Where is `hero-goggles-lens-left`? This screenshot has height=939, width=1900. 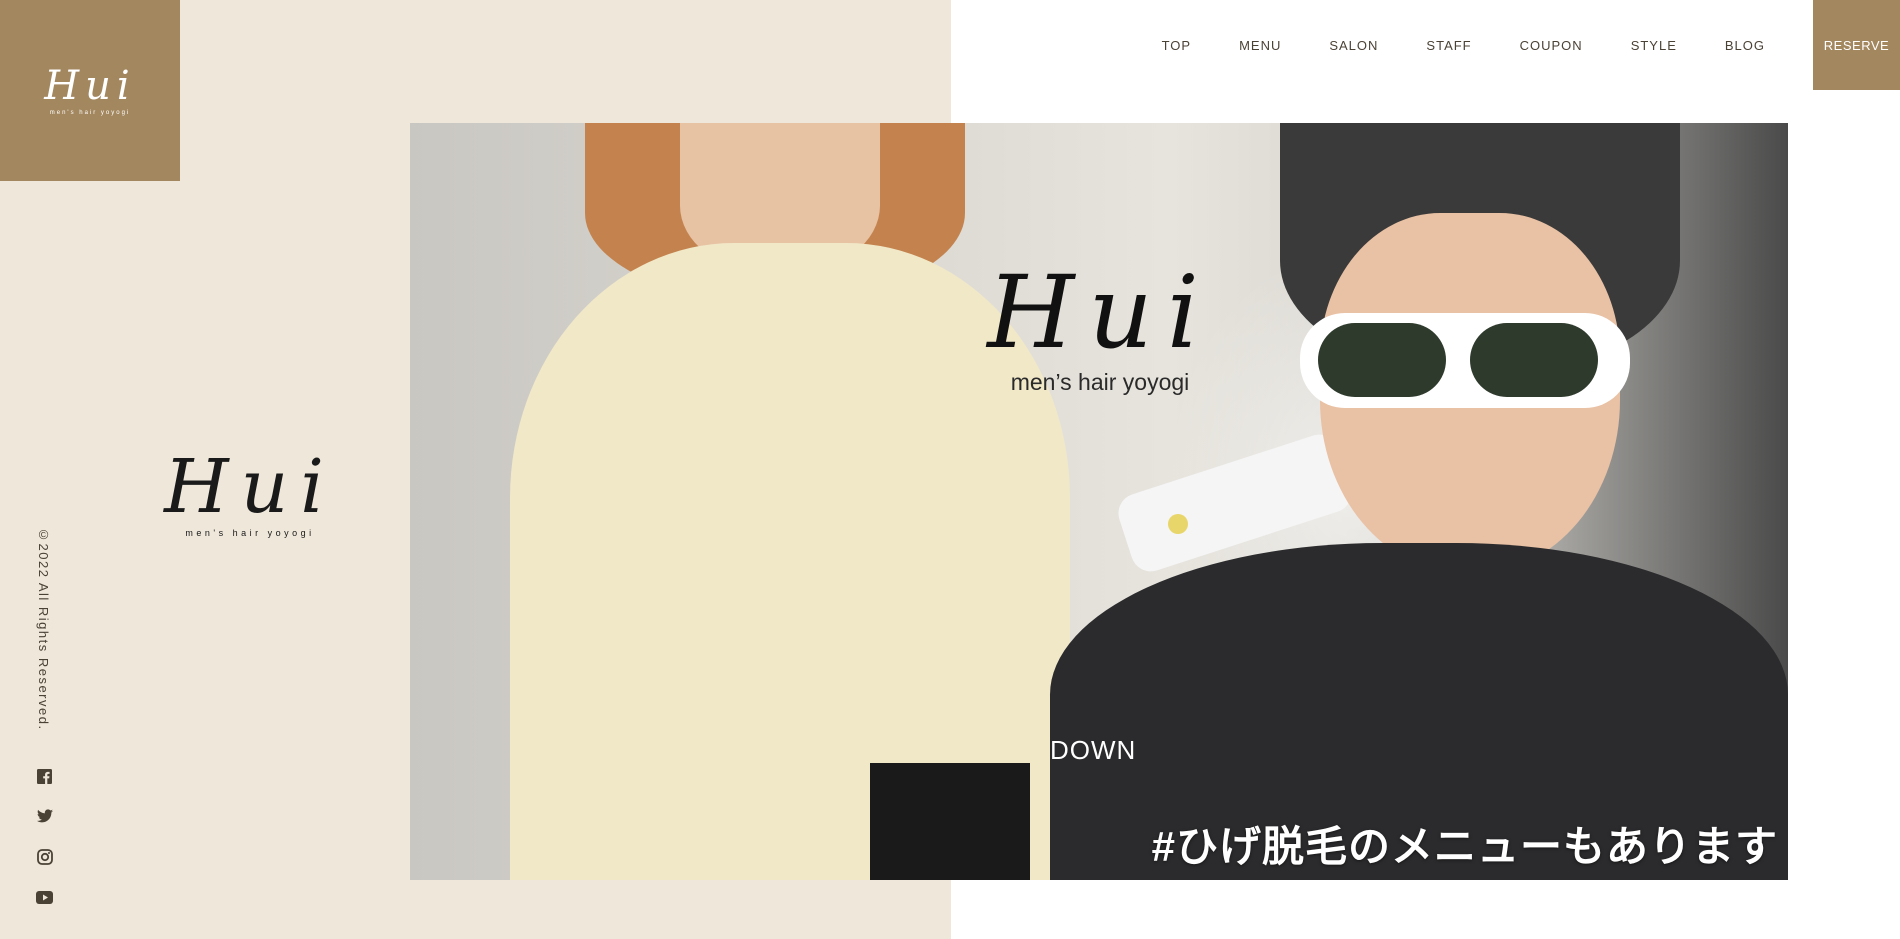
hero-goggles-lens-left is located at coordinates (1382, 360).